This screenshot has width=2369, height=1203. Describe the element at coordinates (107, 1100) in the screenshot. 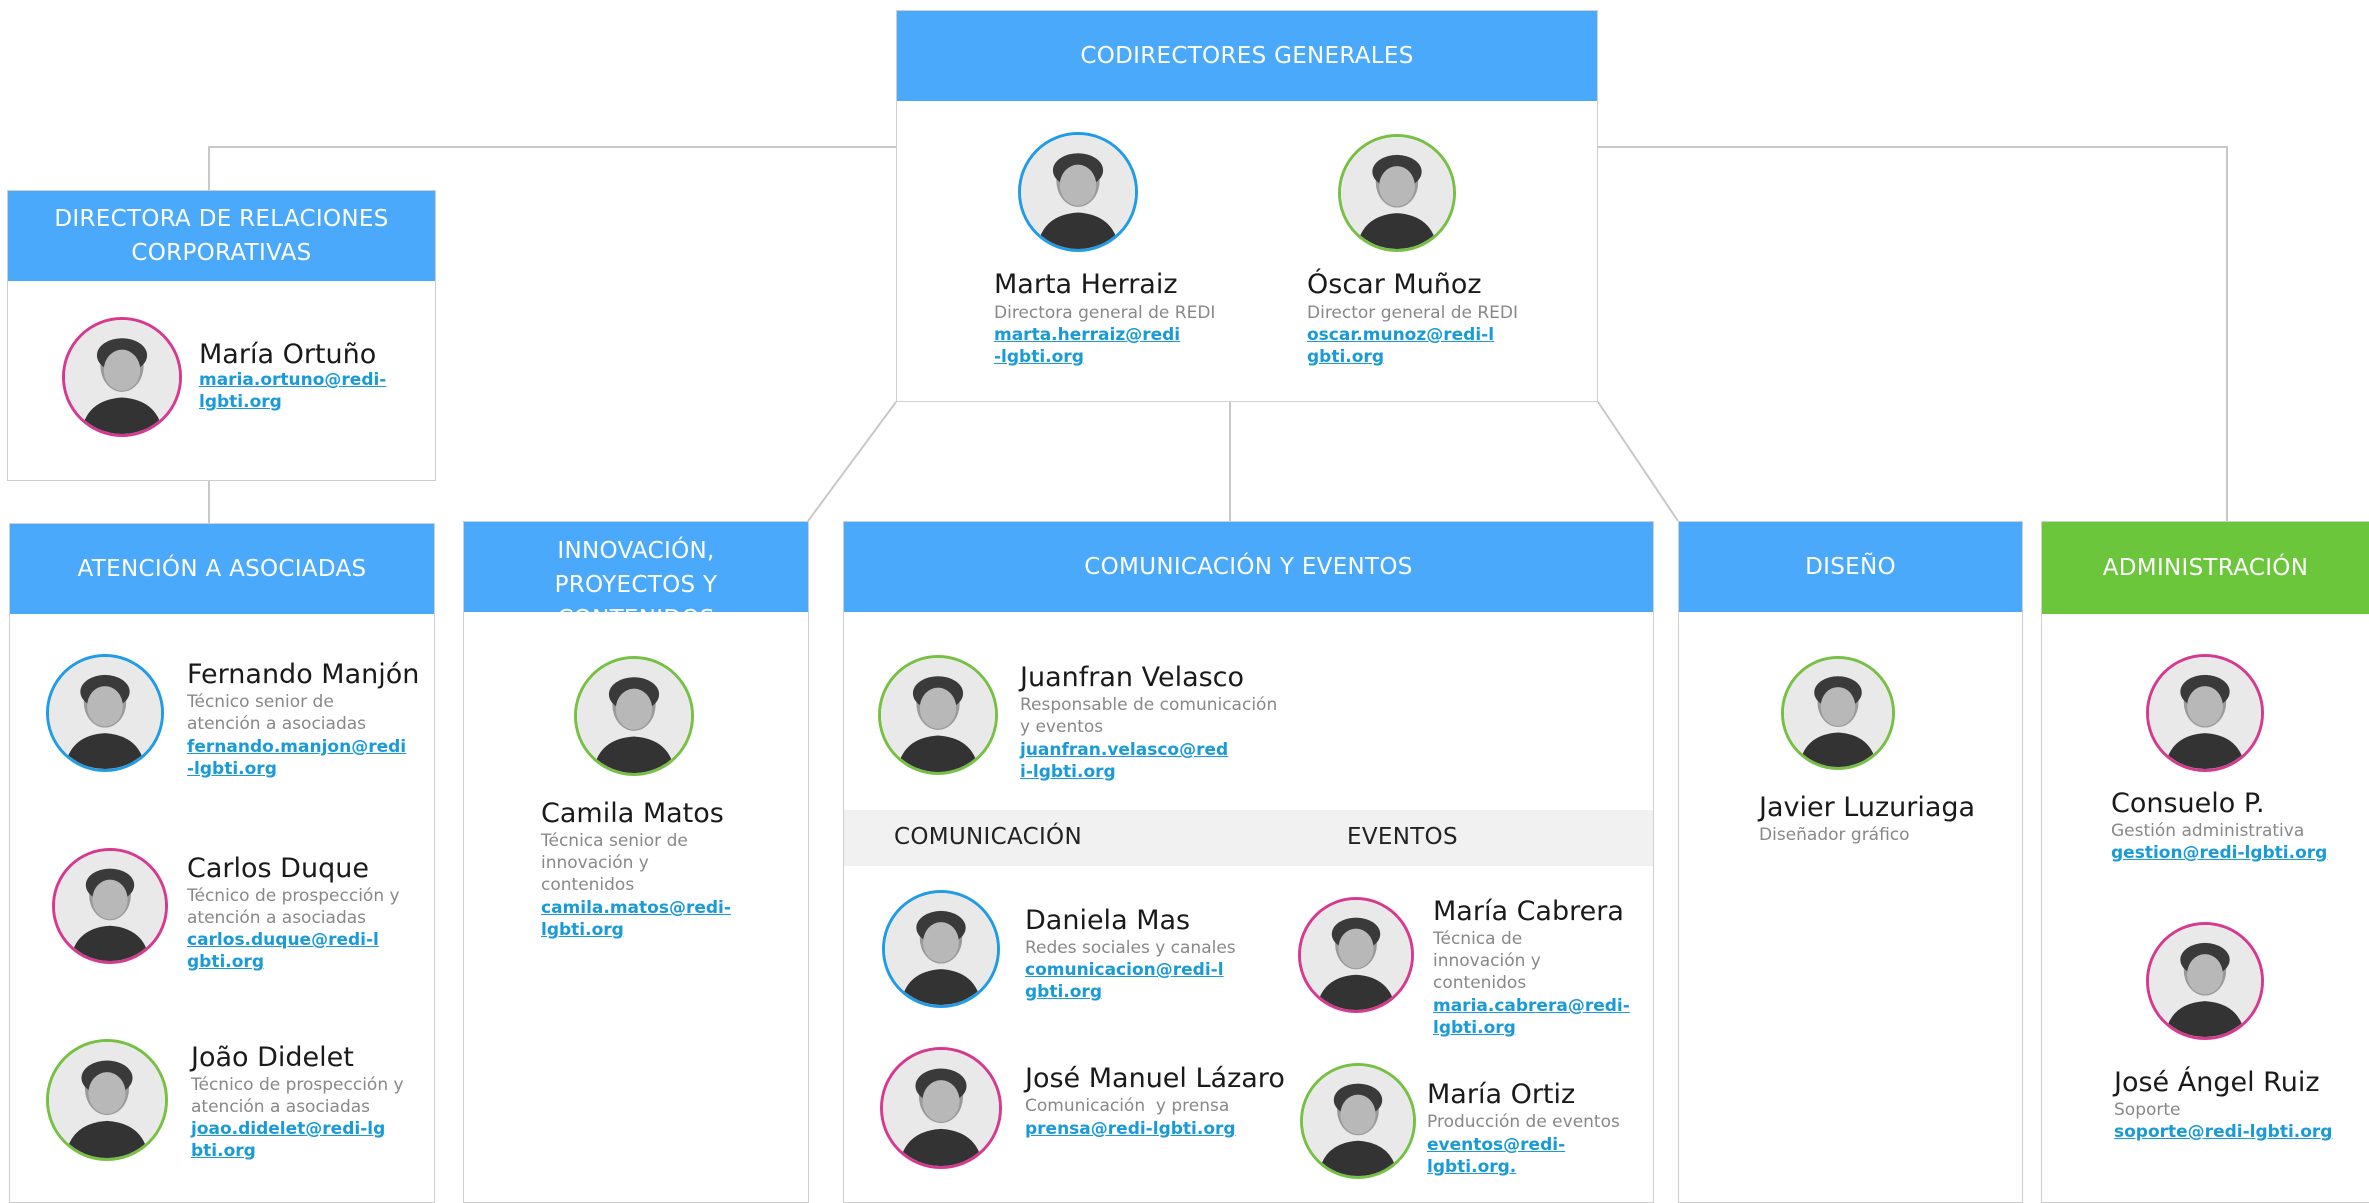

I see `joao-didelet-photo` at that location.